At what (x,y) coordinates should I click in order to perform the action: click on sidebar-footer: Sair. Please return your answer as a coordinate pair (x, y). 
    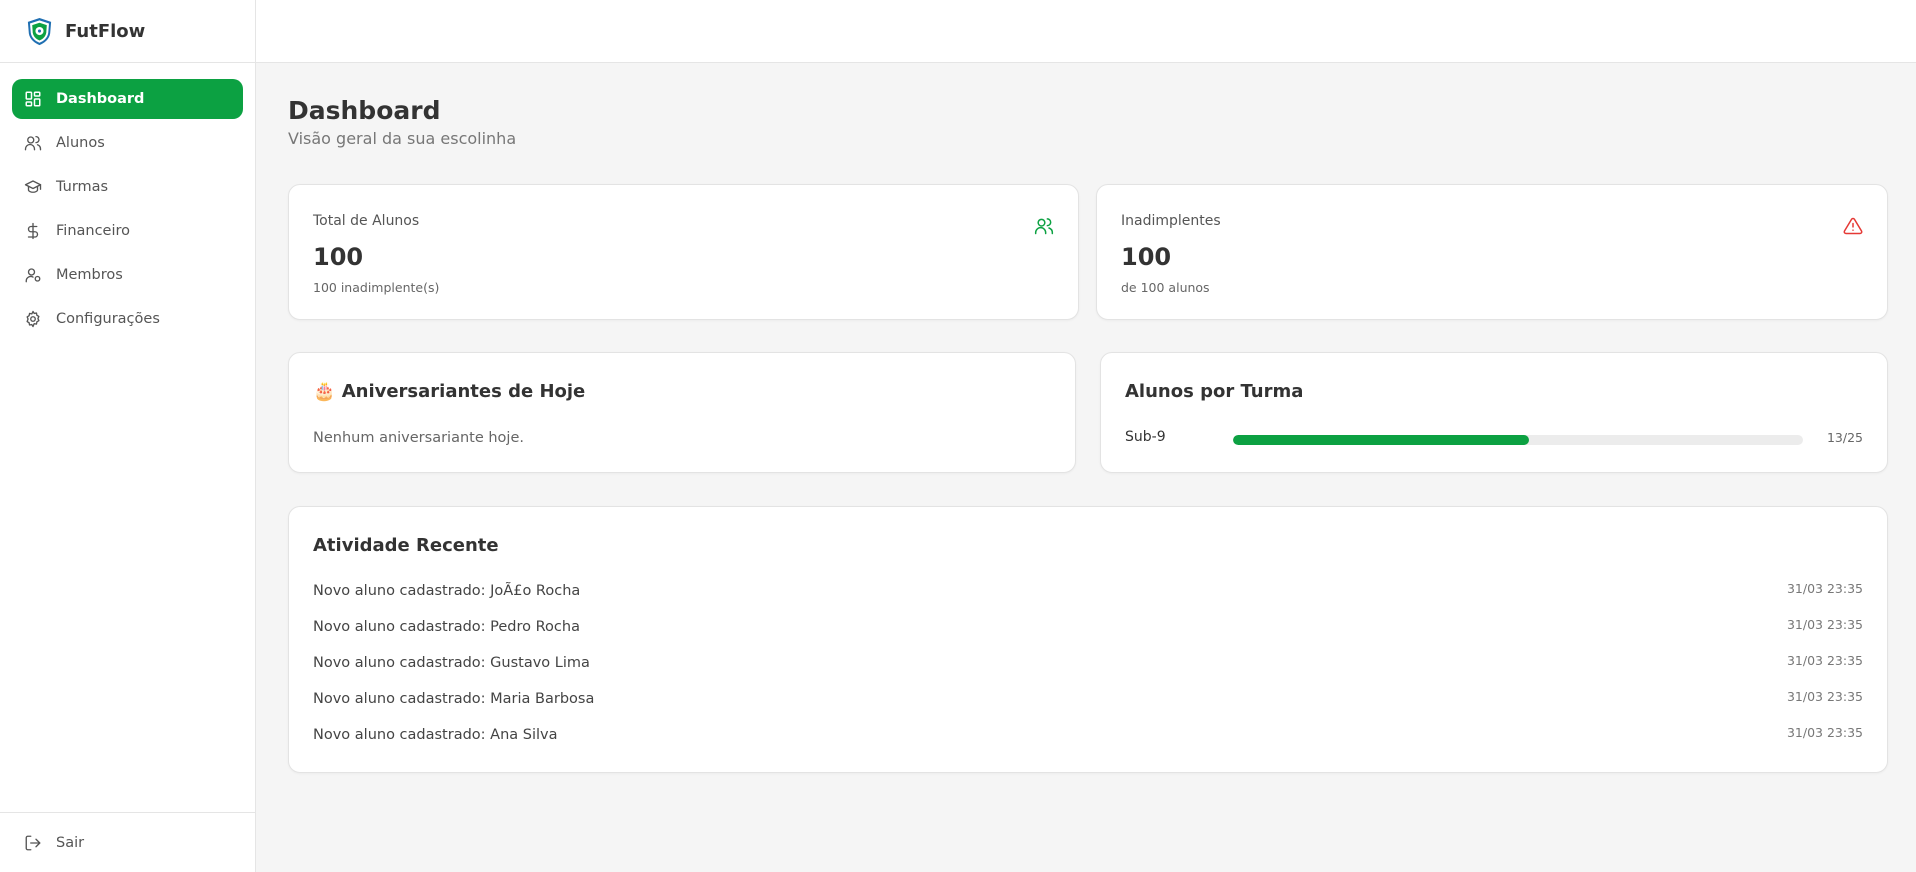
    Looking at the image, I should click on (127, 842).